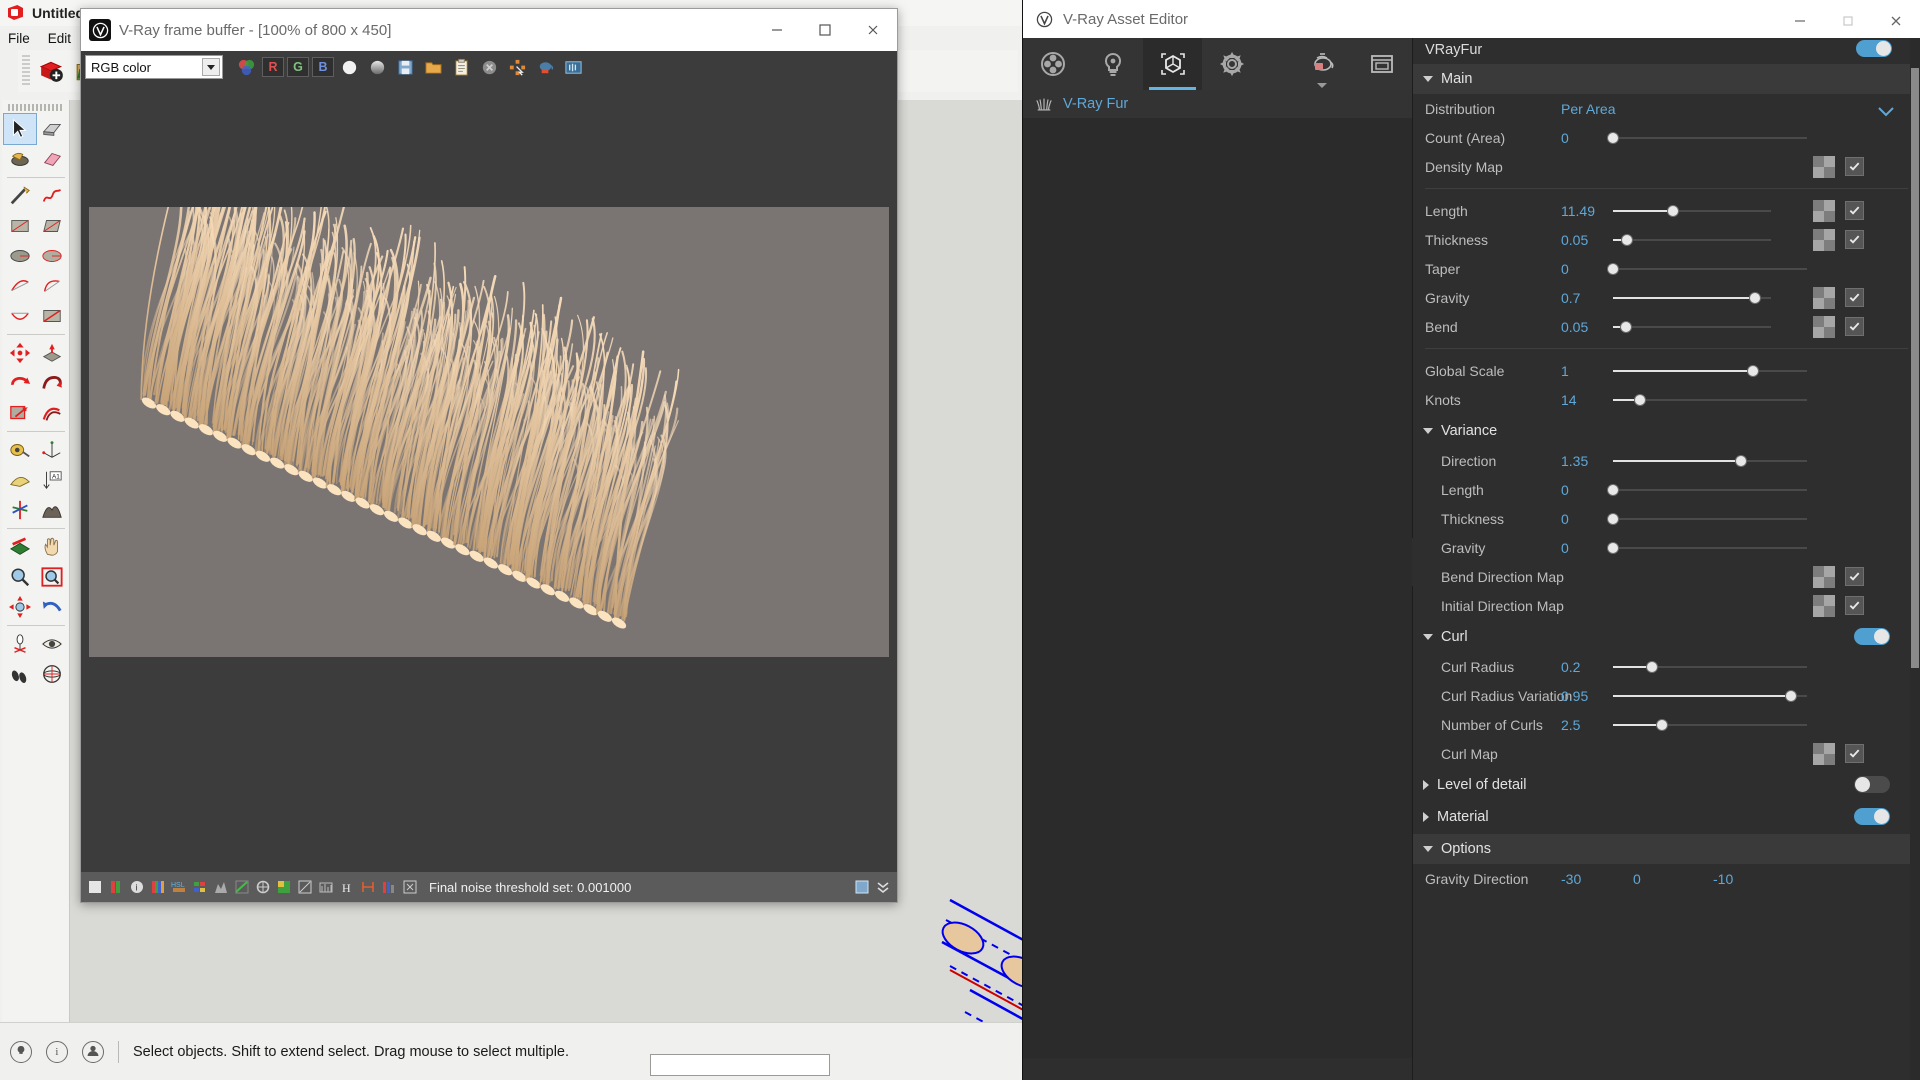  Describe the element at coordinates (1848, 21) in the screenshot. I see `vae-maximize-button` at that location.